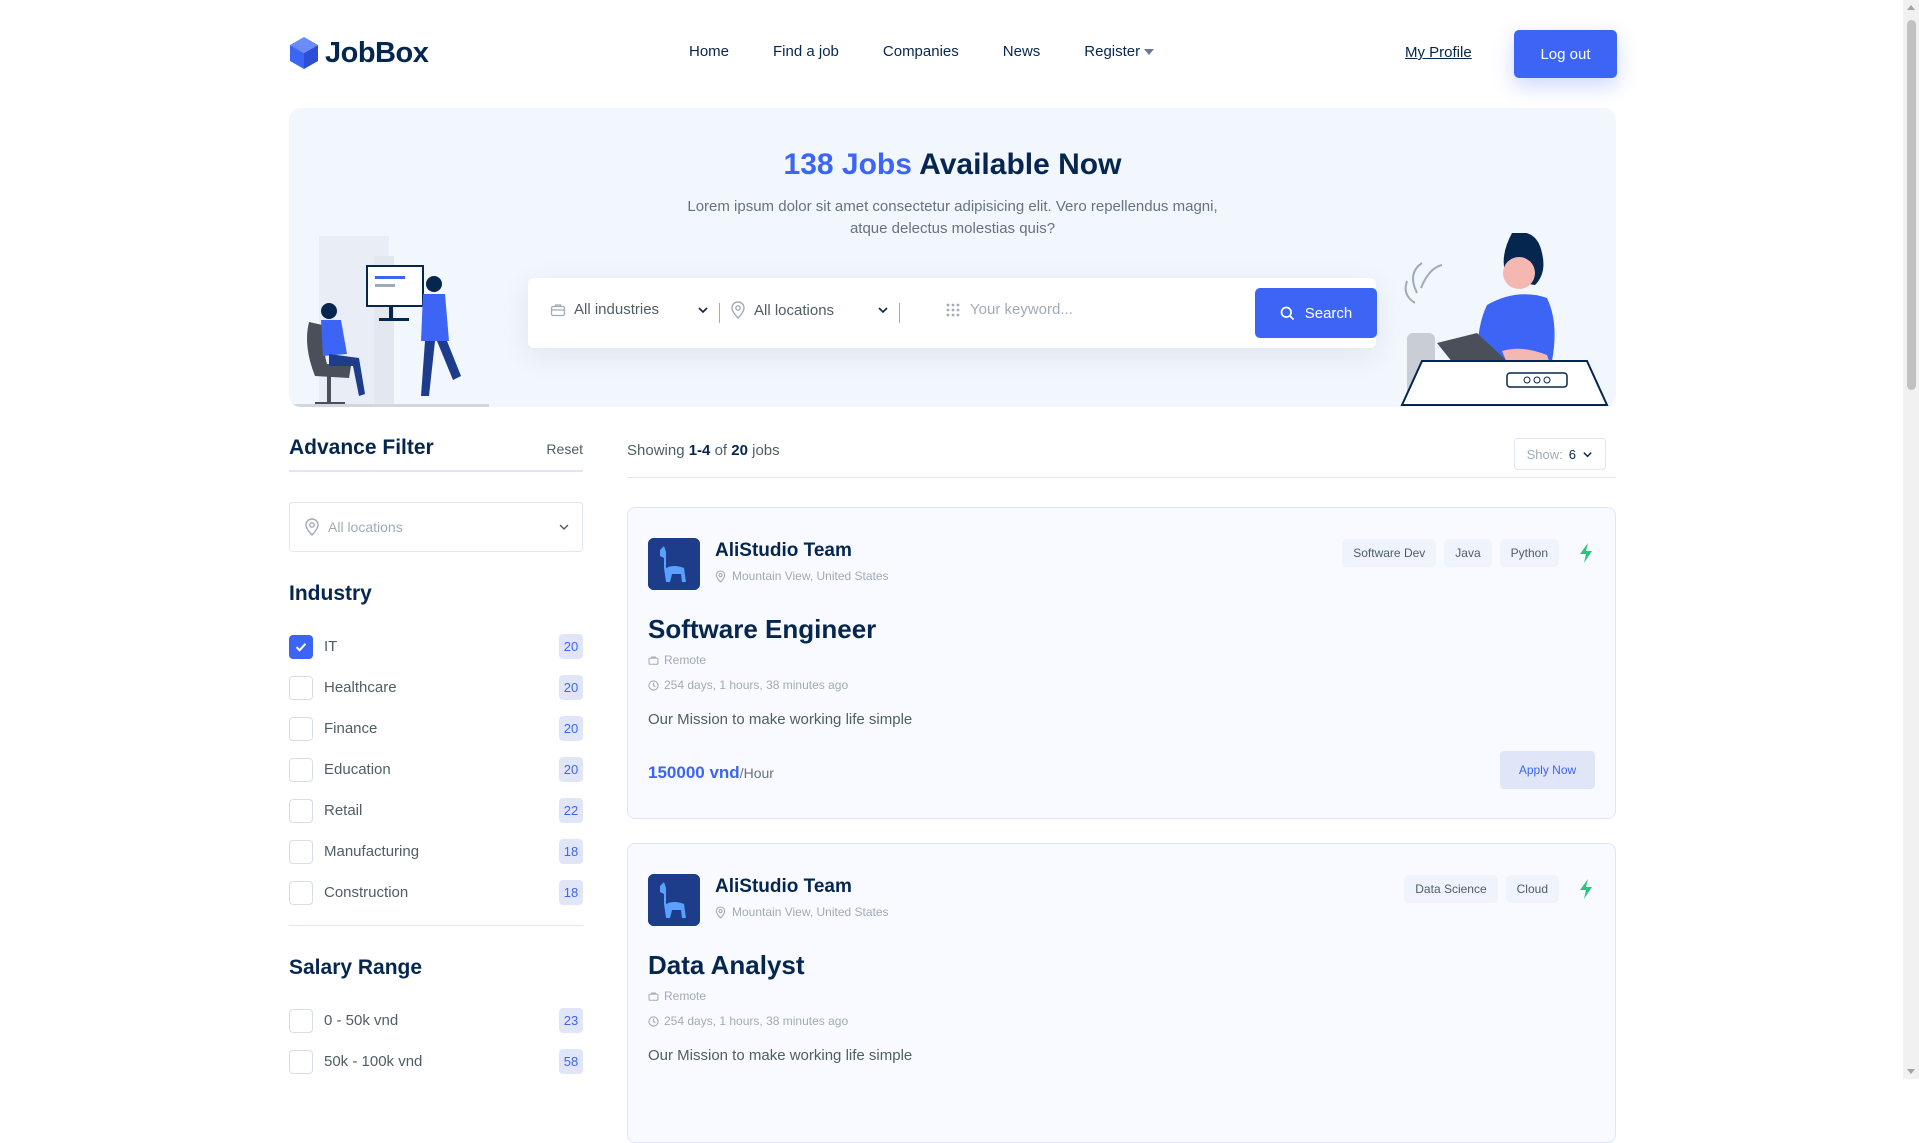 This screenshot has width=1919, height=1143. I want to click on results-count: Showing 1-4 of 20 jobs, so click(703, 450).